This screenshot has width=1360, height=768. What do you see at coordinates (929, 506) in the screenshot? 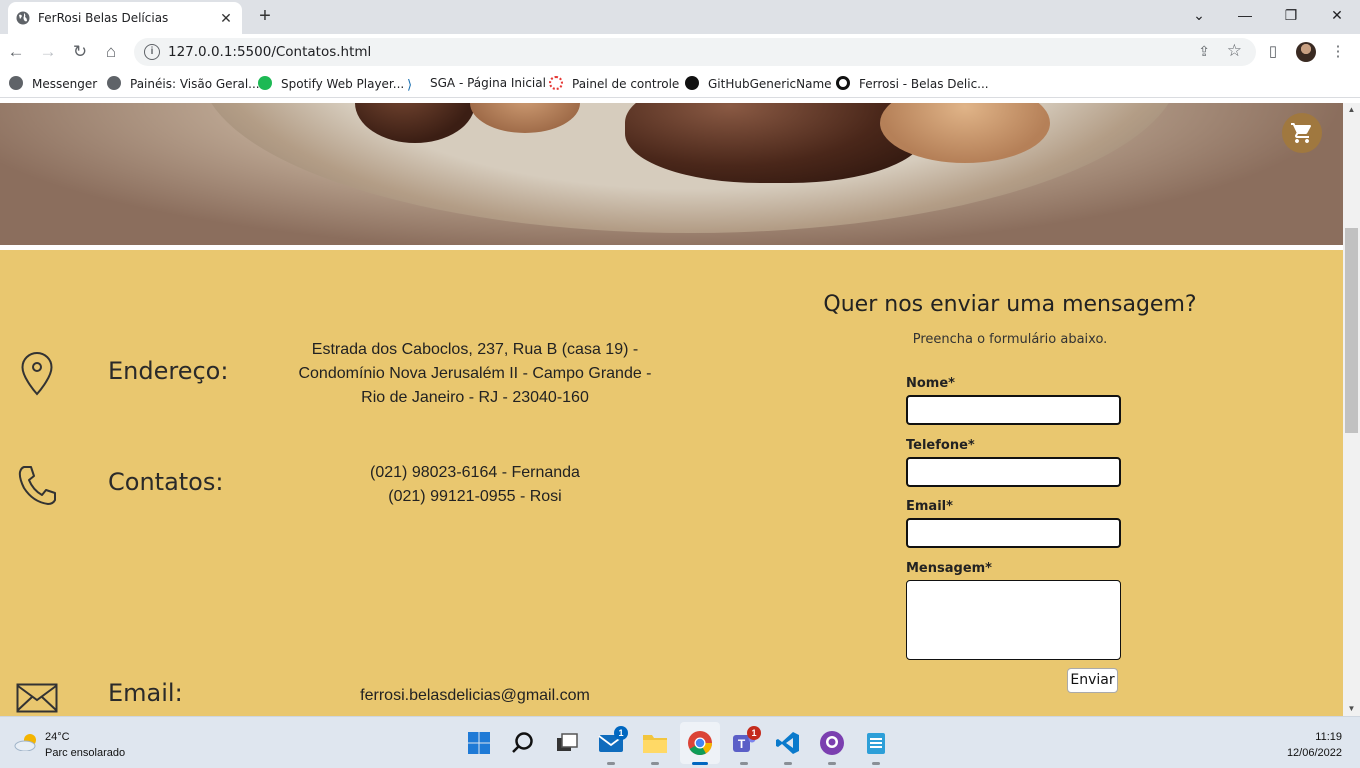
I see `email-field-label: Email*` at bounding box center [929, 506].